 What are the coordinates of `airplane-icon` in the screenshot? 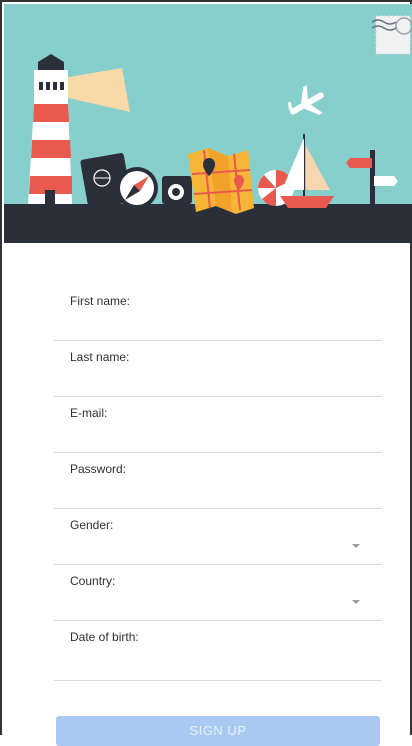 It's located at (306, 100).